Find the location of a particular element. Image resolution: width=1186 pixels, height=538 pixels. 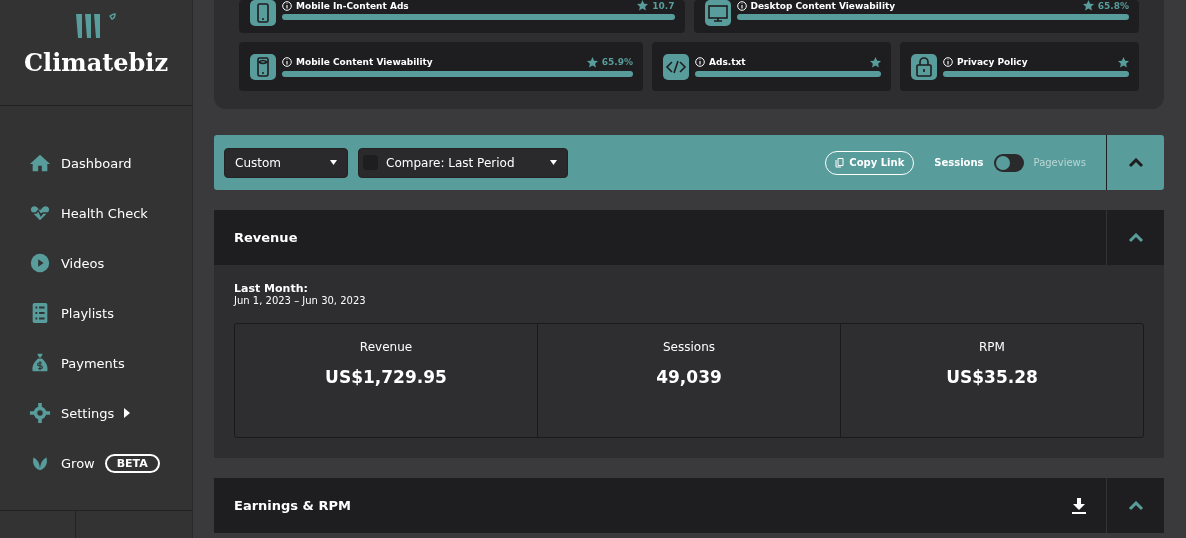

nav-item: Dashboard is located at coordinates (96, 163).